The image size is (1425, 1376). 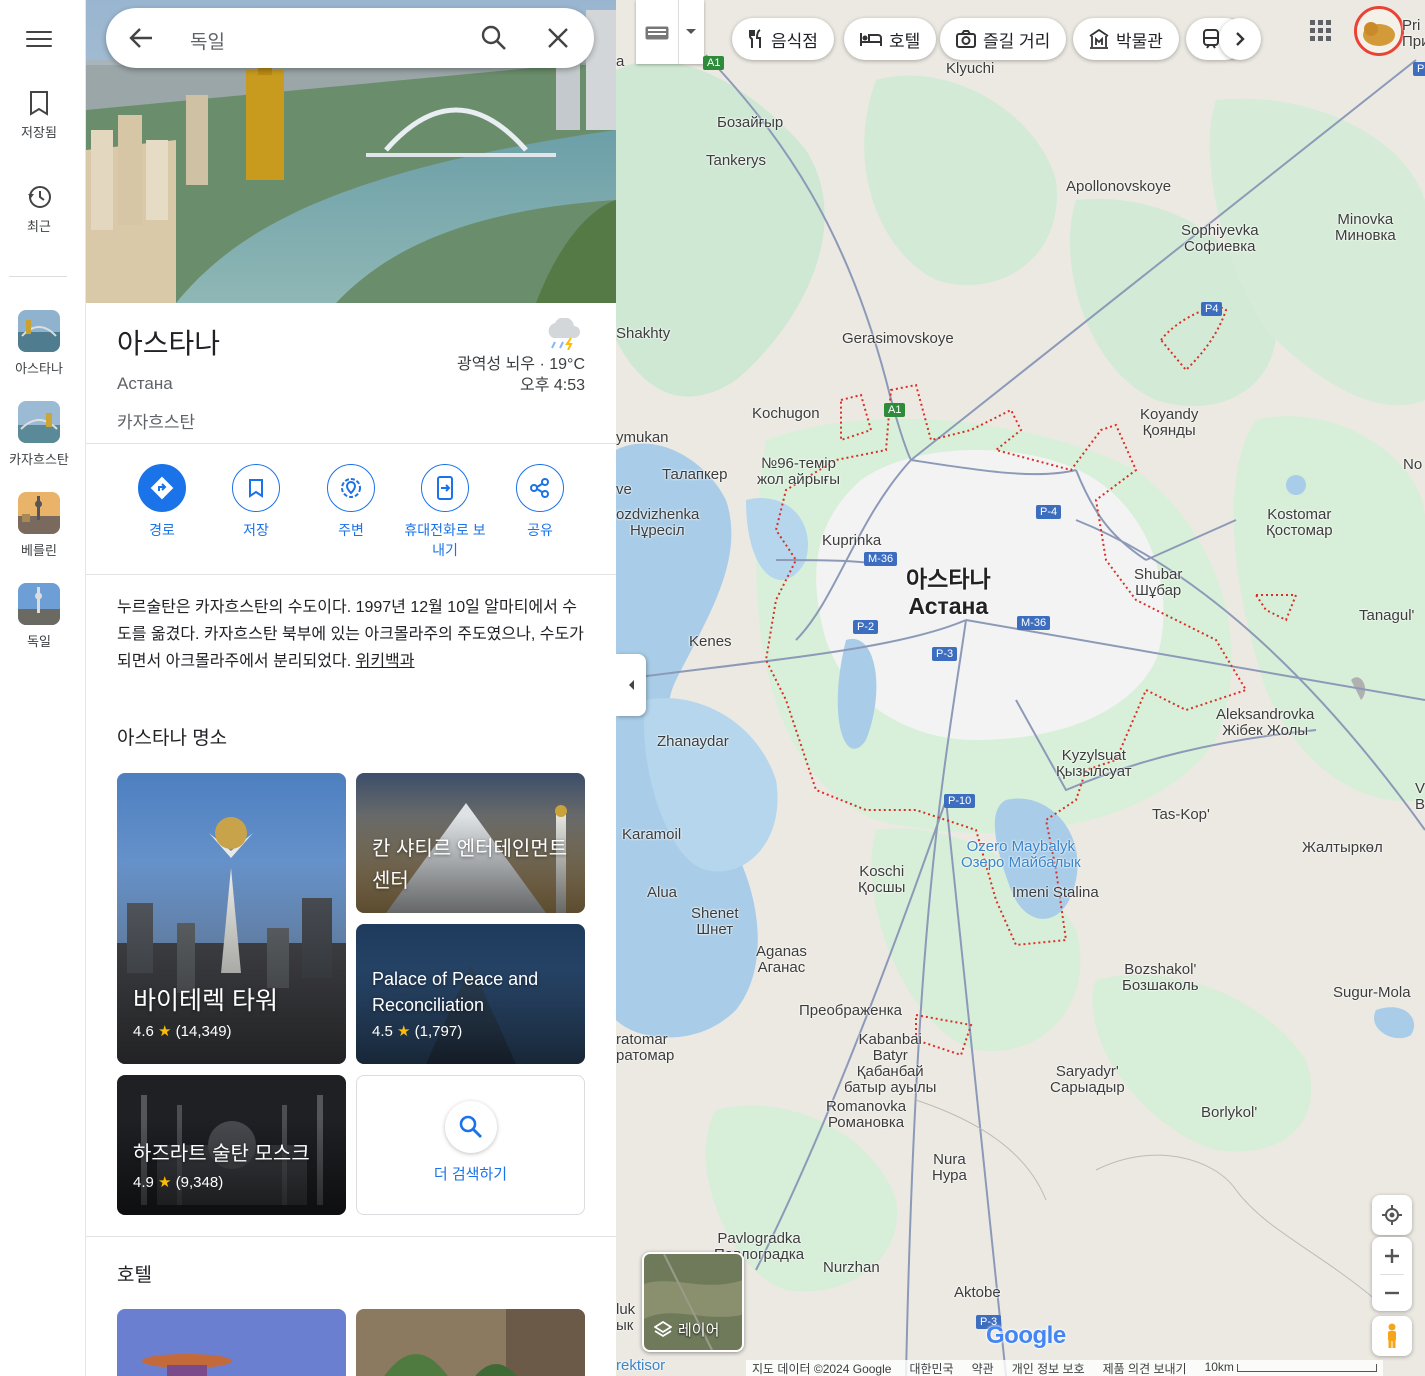 I want to click on map-label-line: Shenet, so click(x=715, y=913).